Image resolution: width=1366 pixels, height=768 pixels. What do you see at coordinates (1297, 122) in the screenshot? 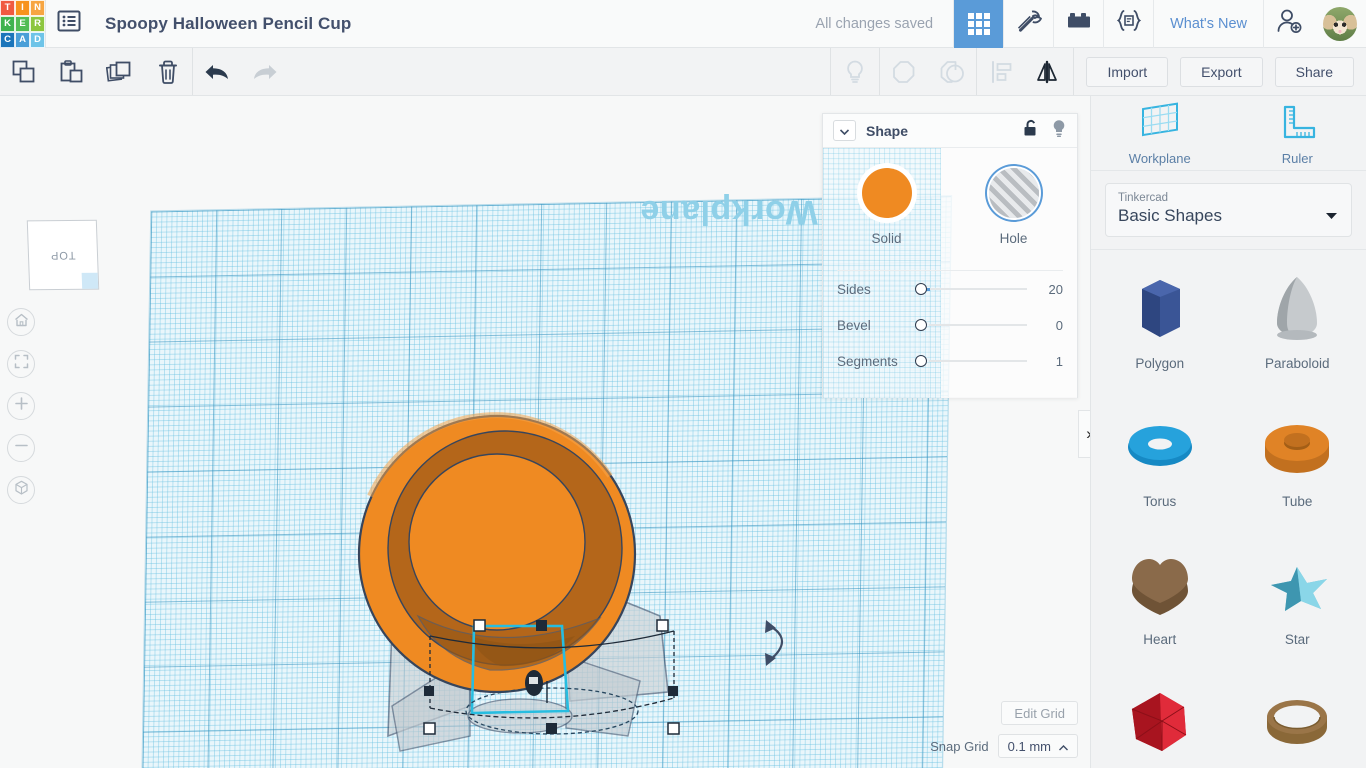
I see `ruler-icon` at bounding box center [1297, 122].